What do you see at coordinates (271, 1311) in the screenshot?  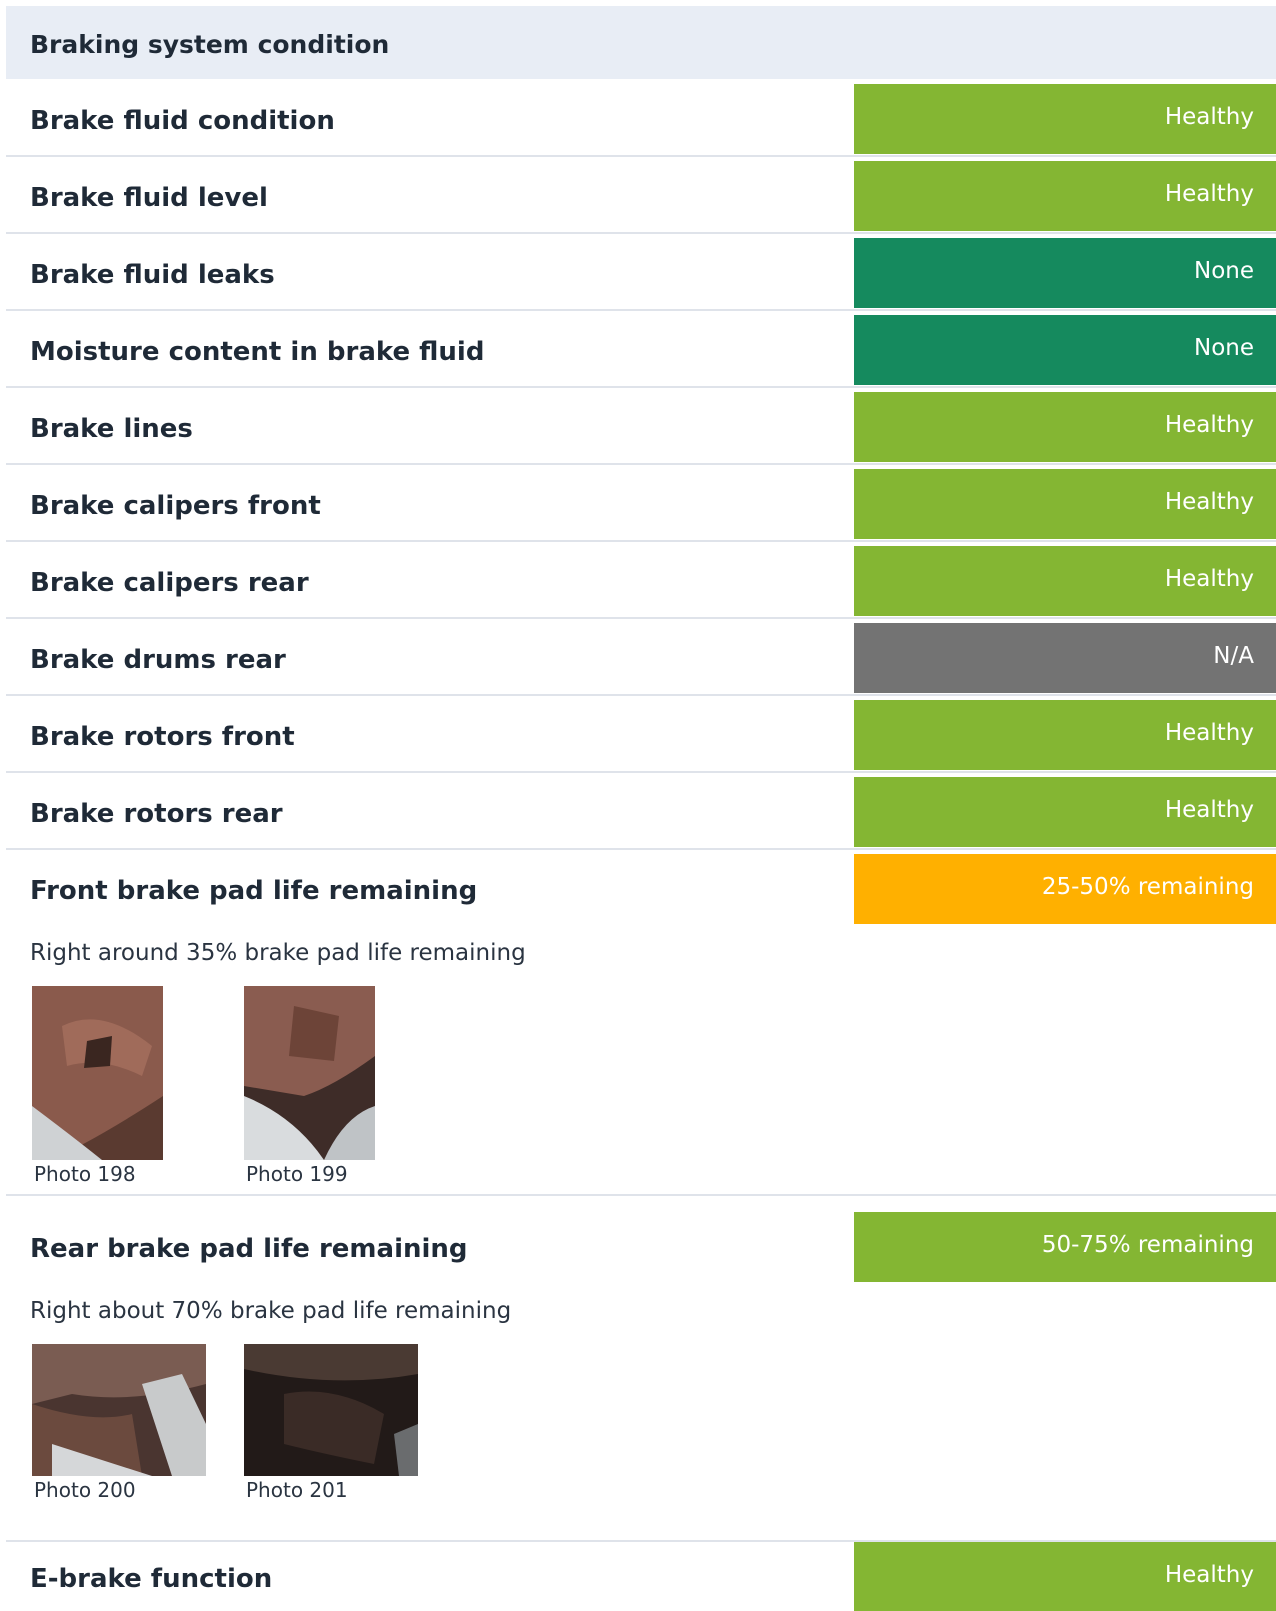 I see `inspection-note: Right about 70% brake pad life remaining` at bounding box center [271, 1311].